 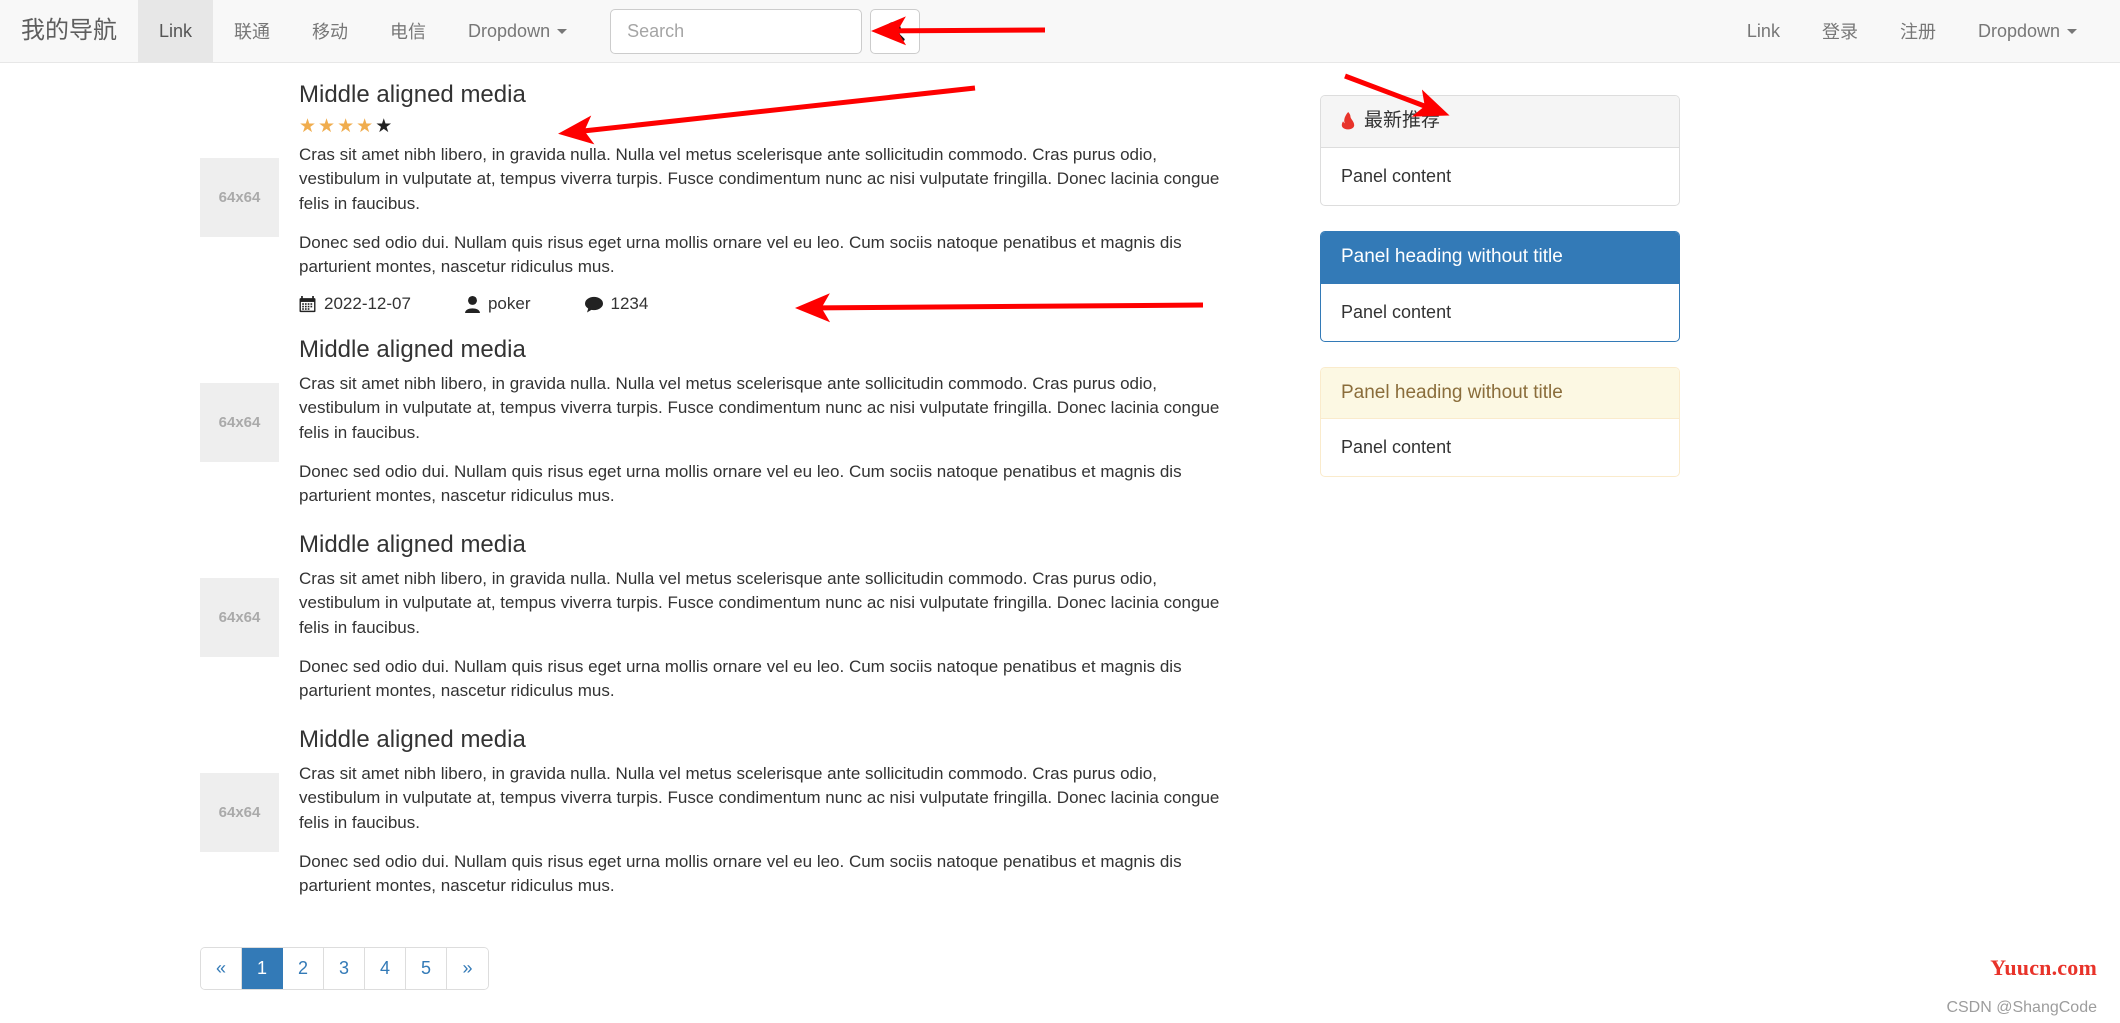 What do you see at coordinates (426, 968) in the screenshot?
I see `pagination-page-5: 5` at bounding box center [426, 968].